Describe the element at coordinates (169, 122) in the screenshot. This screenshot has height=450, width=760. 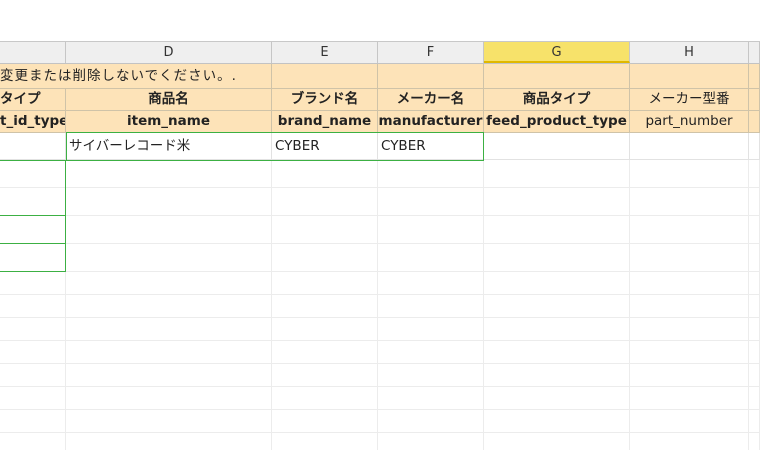
I see `header-field-d: item_name` at that location.